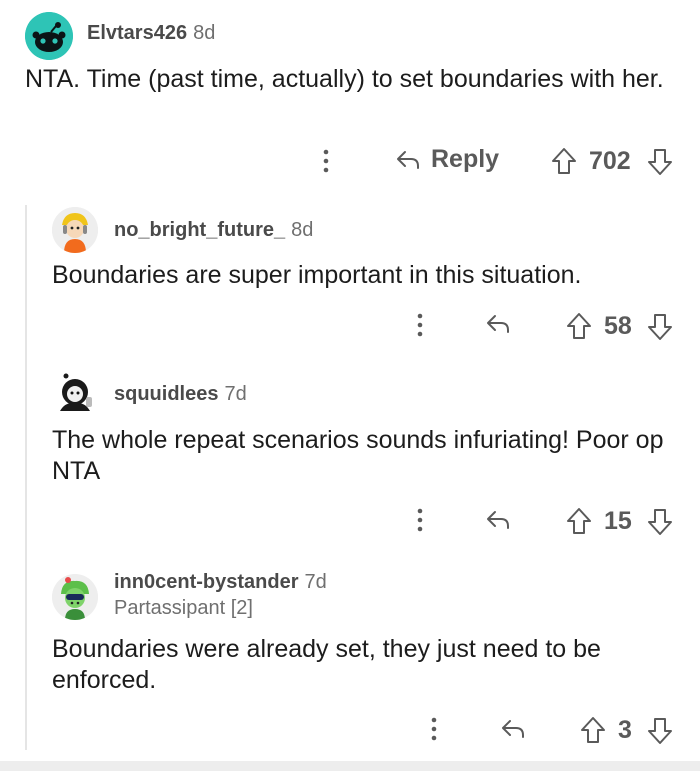 The height and width of the screenshot is (771, 700). What do you see at coordinates (465, 159) in the screenshot?
I see `reply-label: Reply` at bounding box center [465, 159].